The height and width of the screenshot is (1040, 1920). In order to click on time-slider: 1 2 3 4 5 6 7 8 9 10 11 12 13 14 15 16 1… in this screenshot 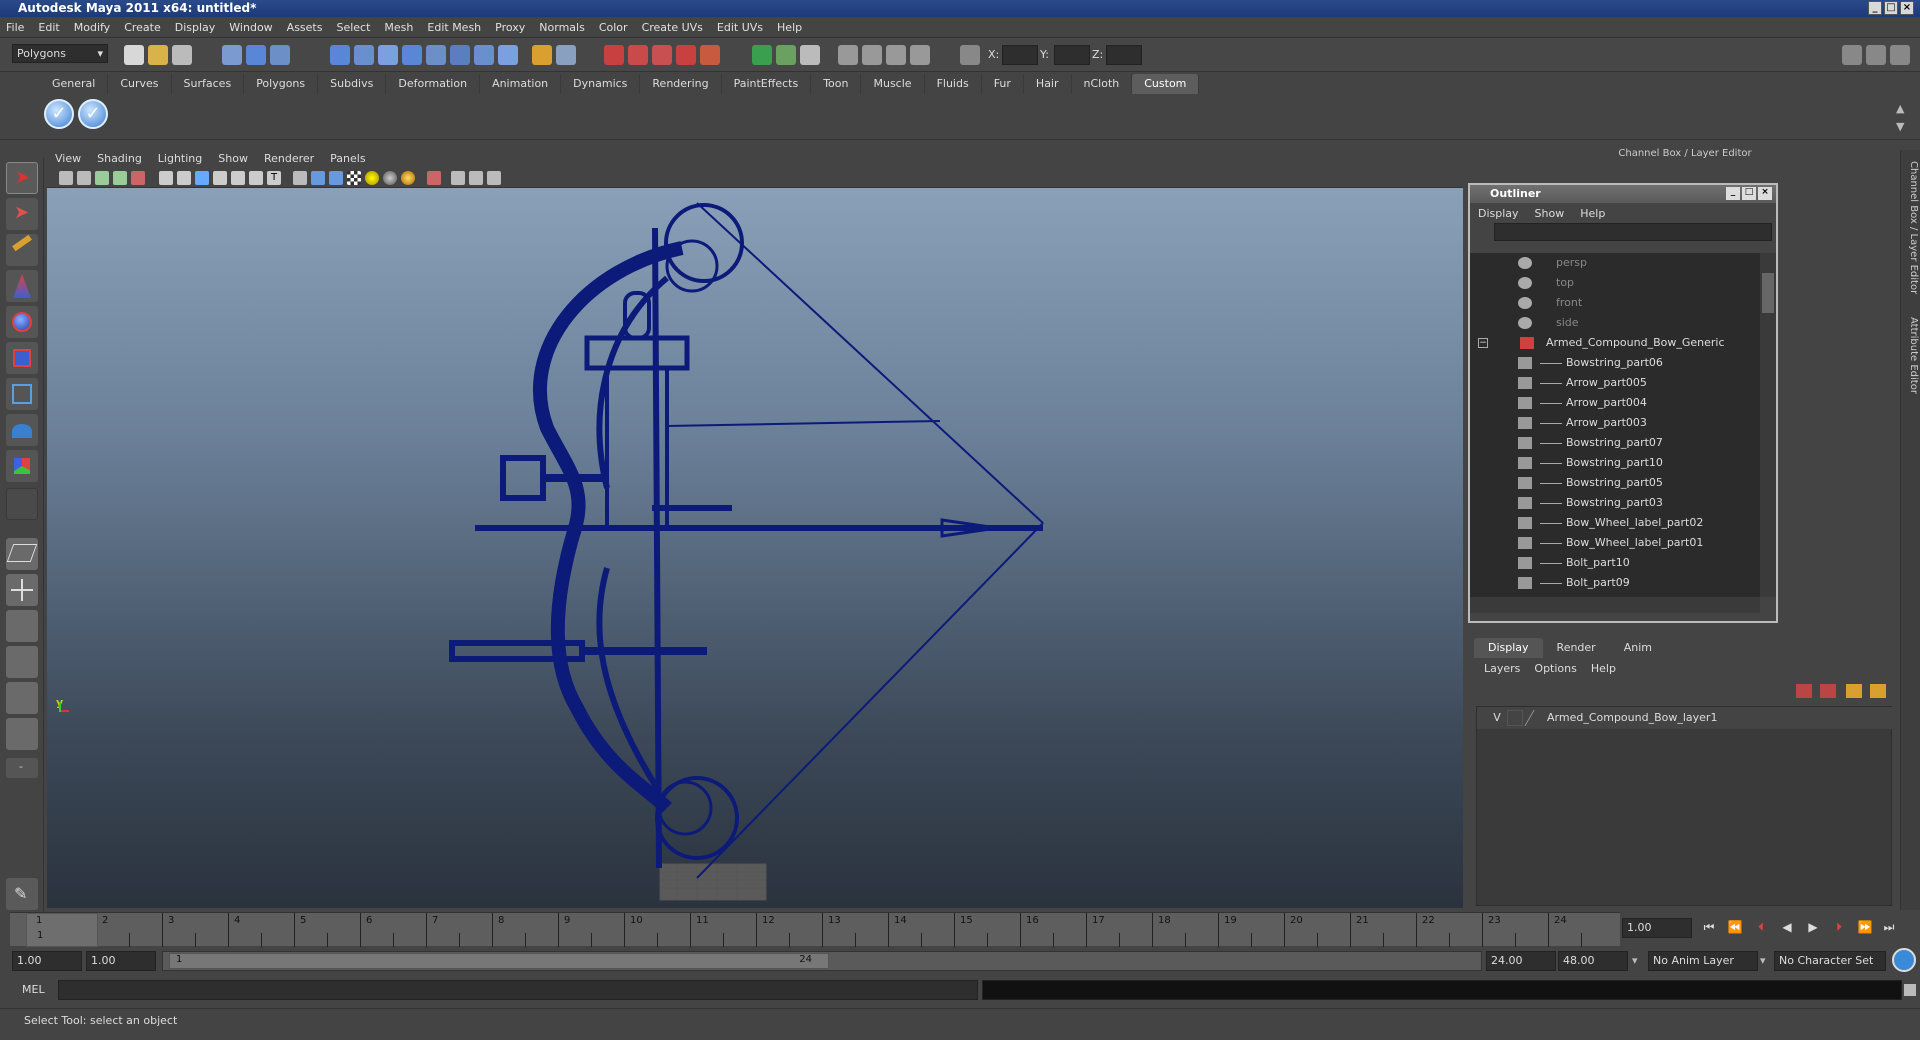, I will do `click(815, 929)`.